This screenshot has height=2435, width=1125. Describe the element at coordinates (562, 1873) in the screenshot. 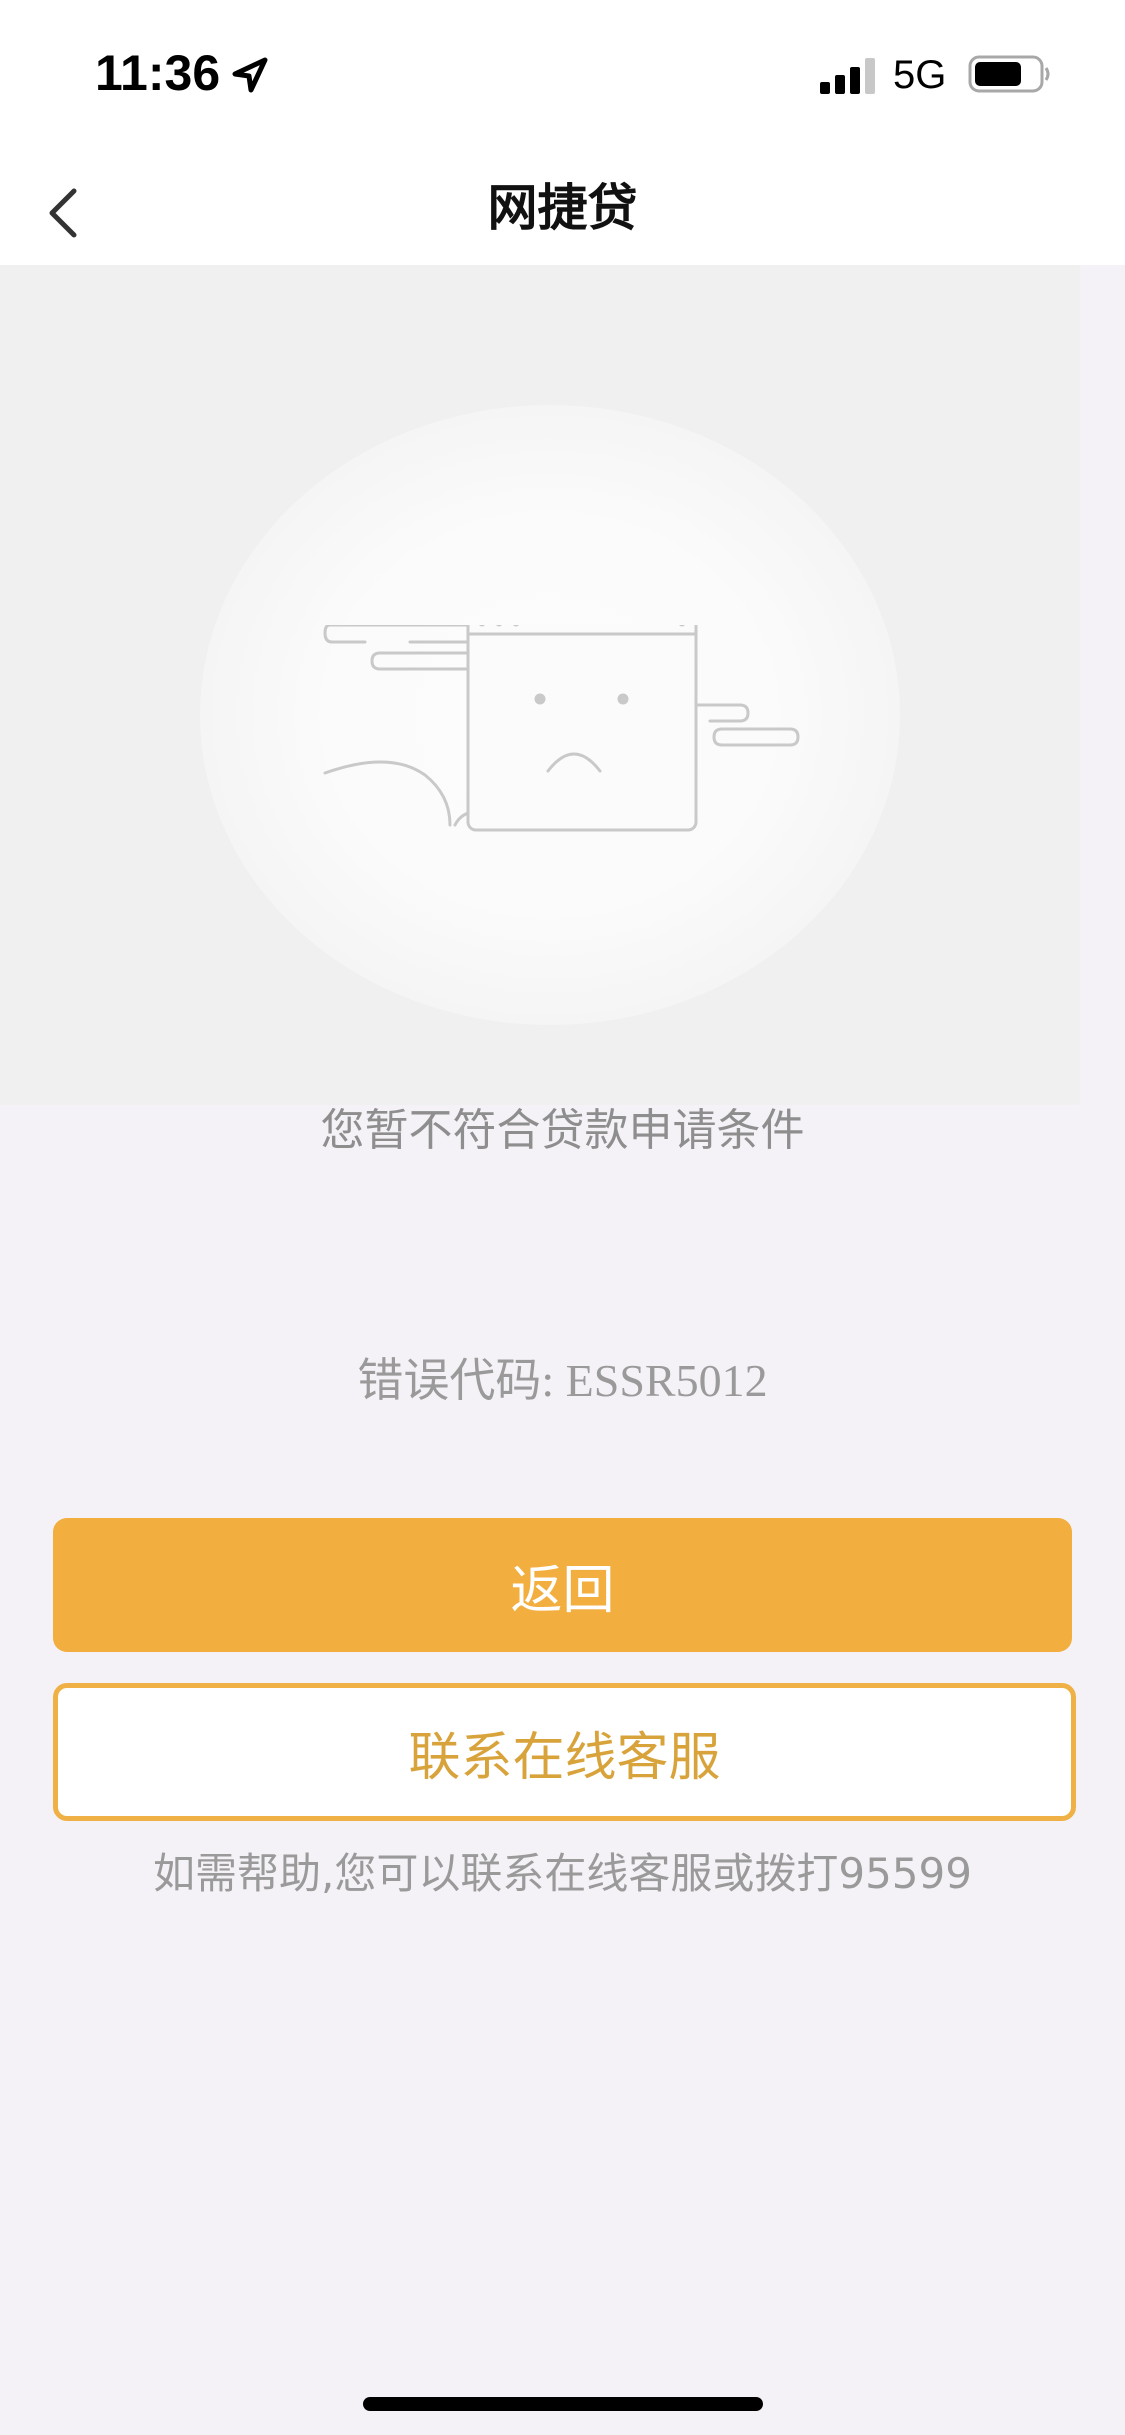

I see `help-text: 如需帮助,您可以联系在线客服或拨打95599` at that location.